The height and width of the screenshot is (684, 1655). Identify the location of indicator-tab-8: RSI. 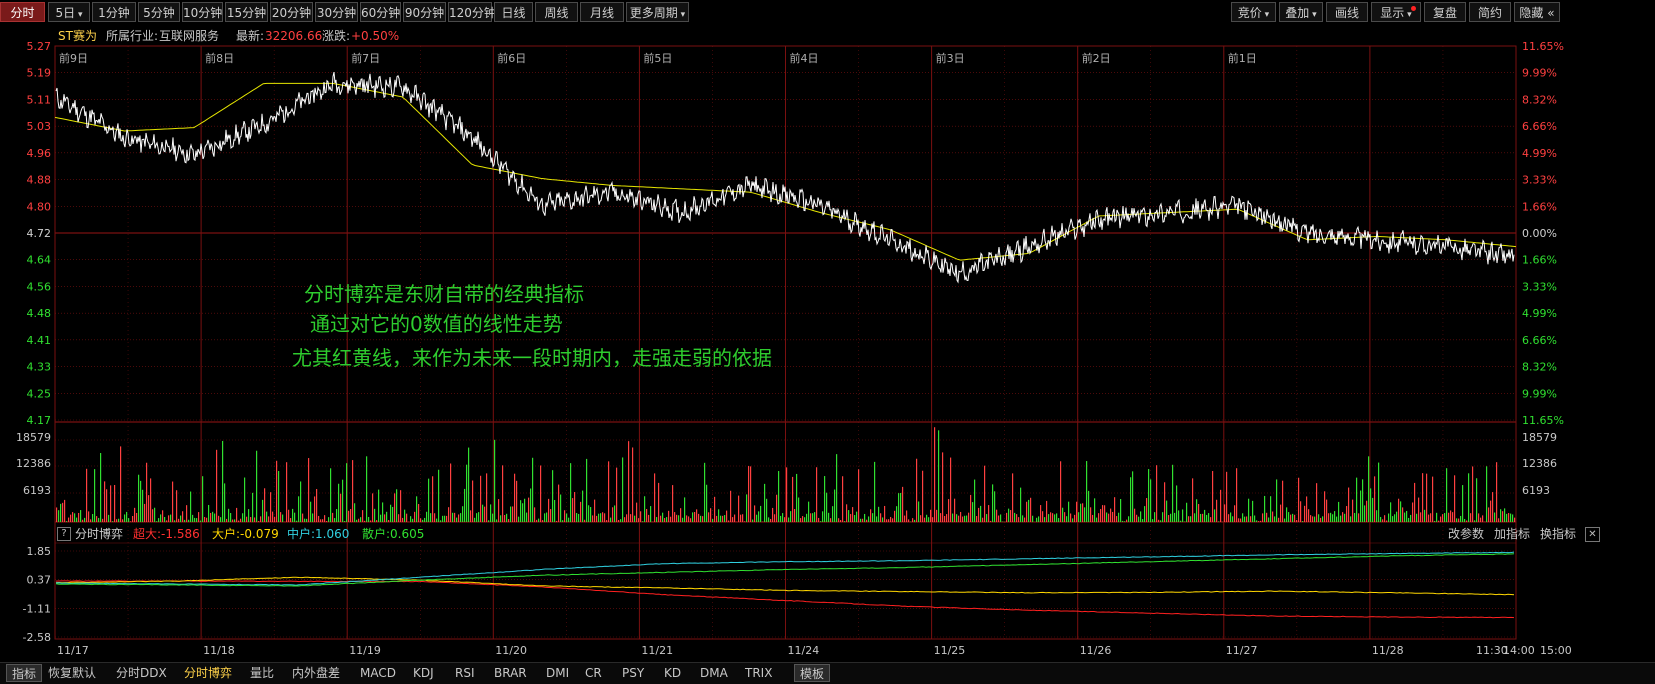
(465, 673).